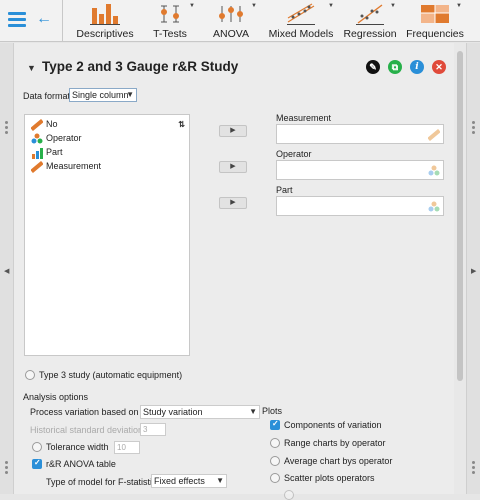 The image size is (480, 500). Describe the element at coordinates (233, 131) in the screenshot. I see `assign-measurement-button: ▶` at that location.